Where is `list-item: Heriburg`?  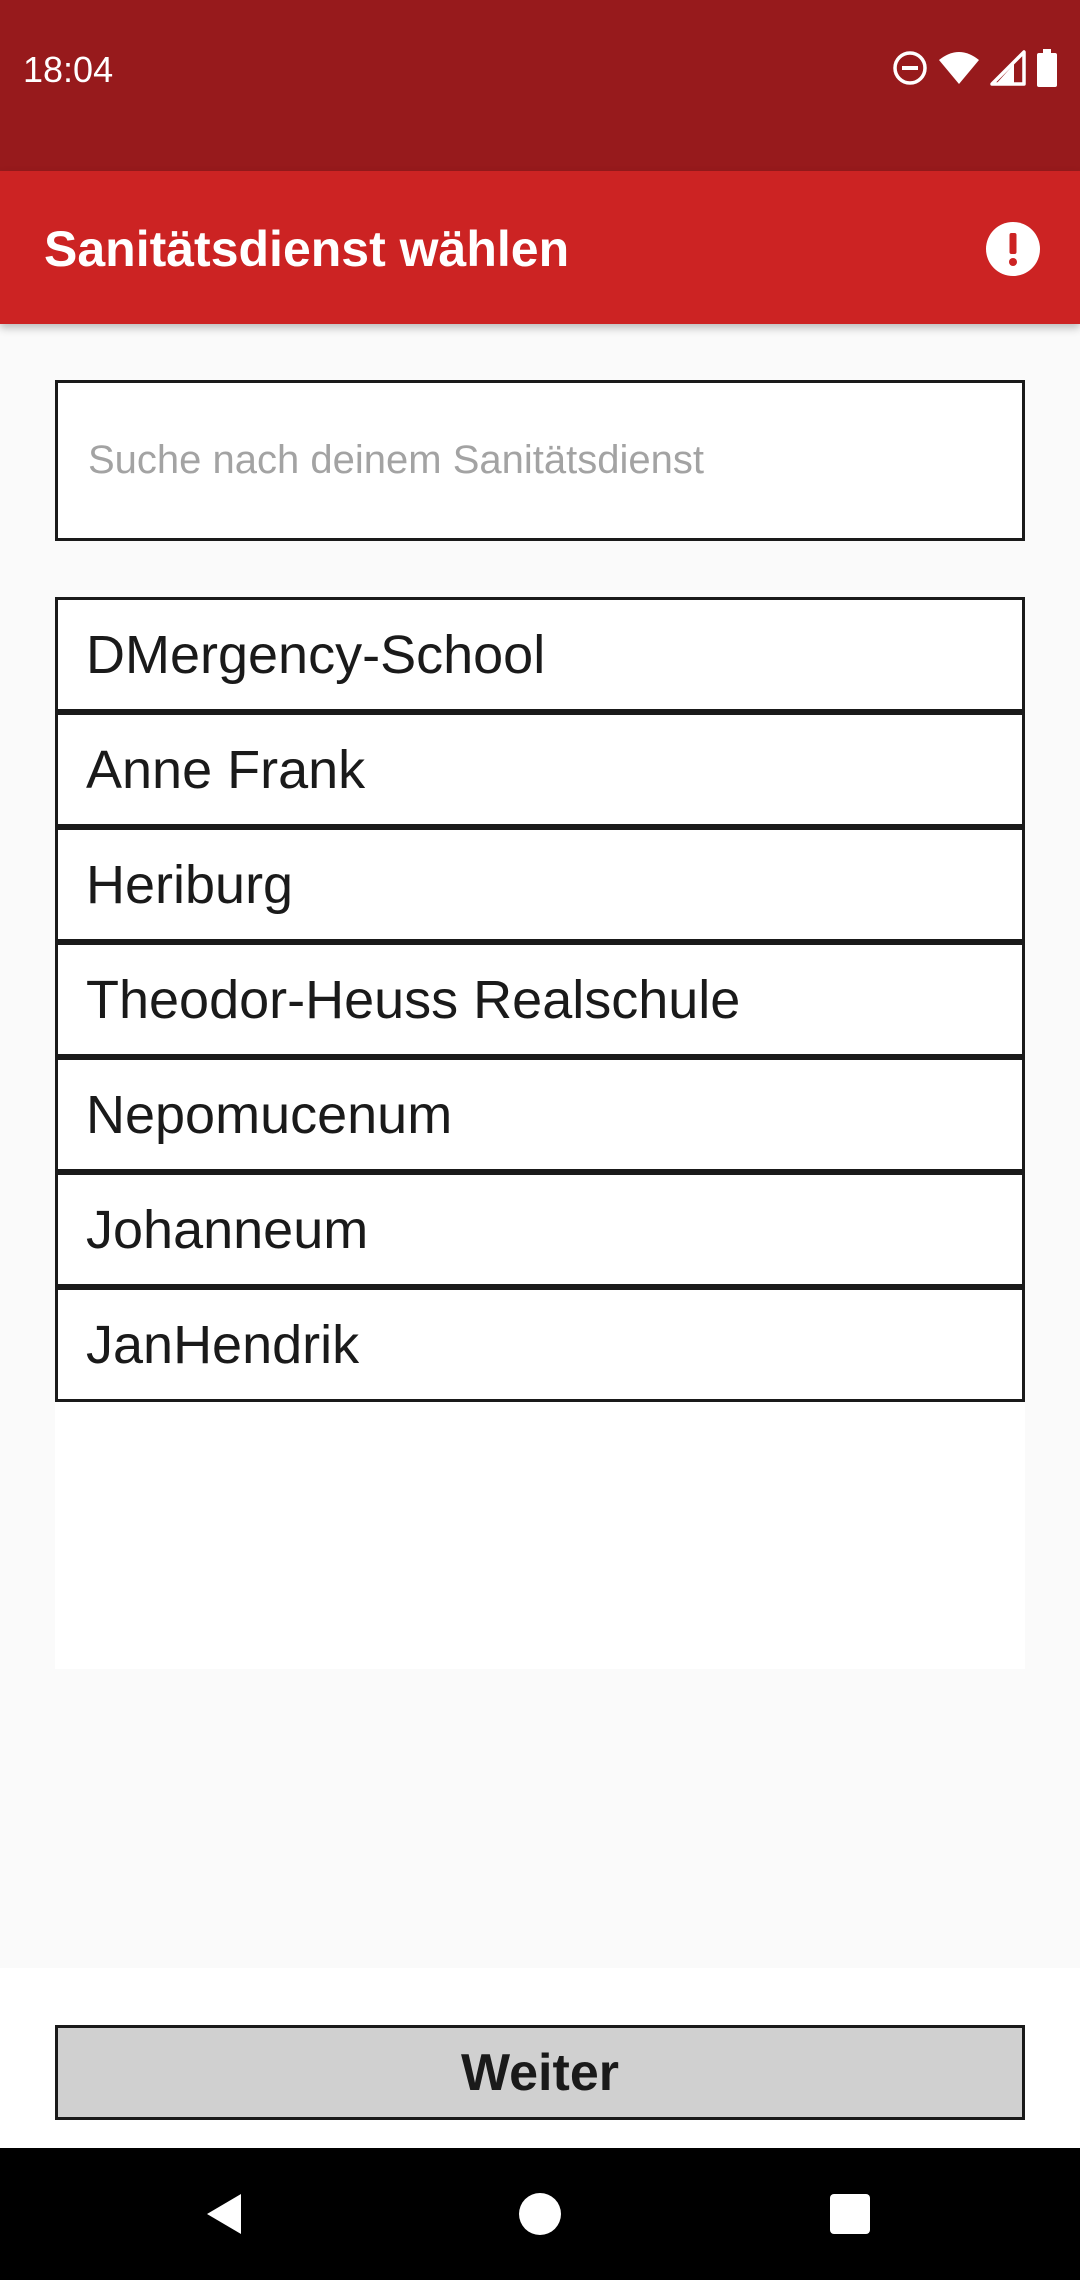 list-item: Heriburg is located at coordinates (540, 884).